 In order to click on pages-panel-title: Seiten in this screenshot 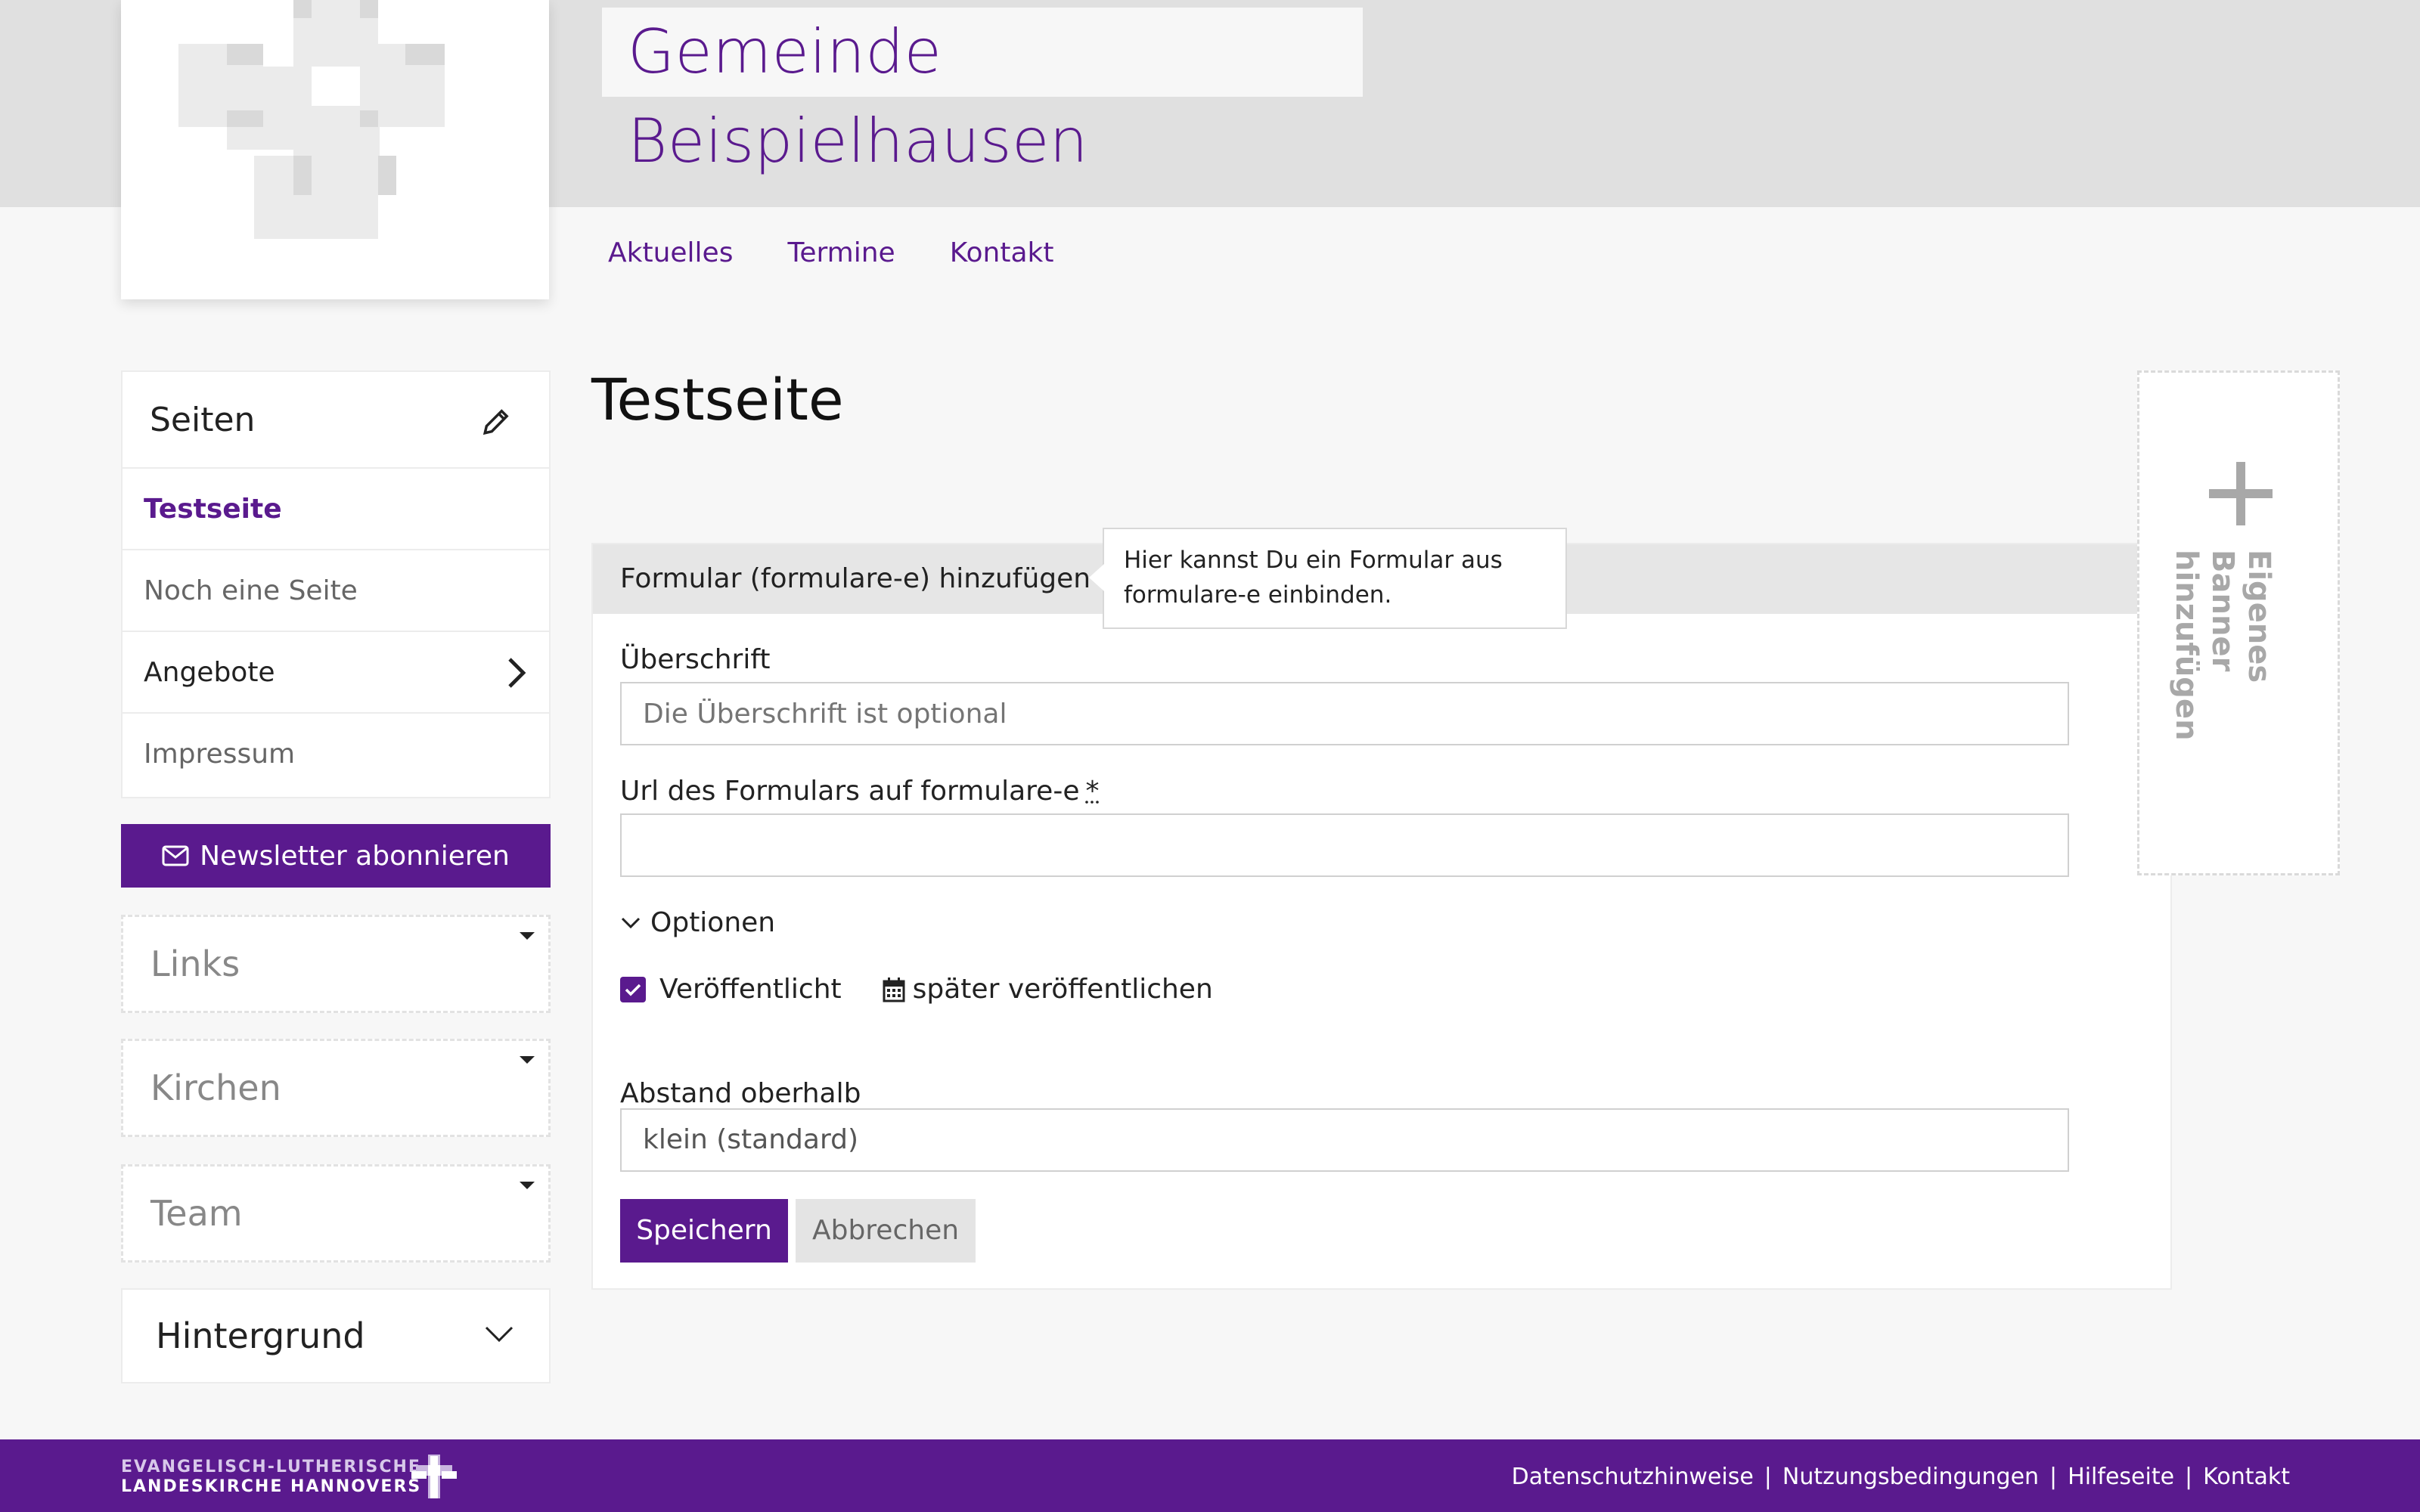, I will do `click(203, 420)`.